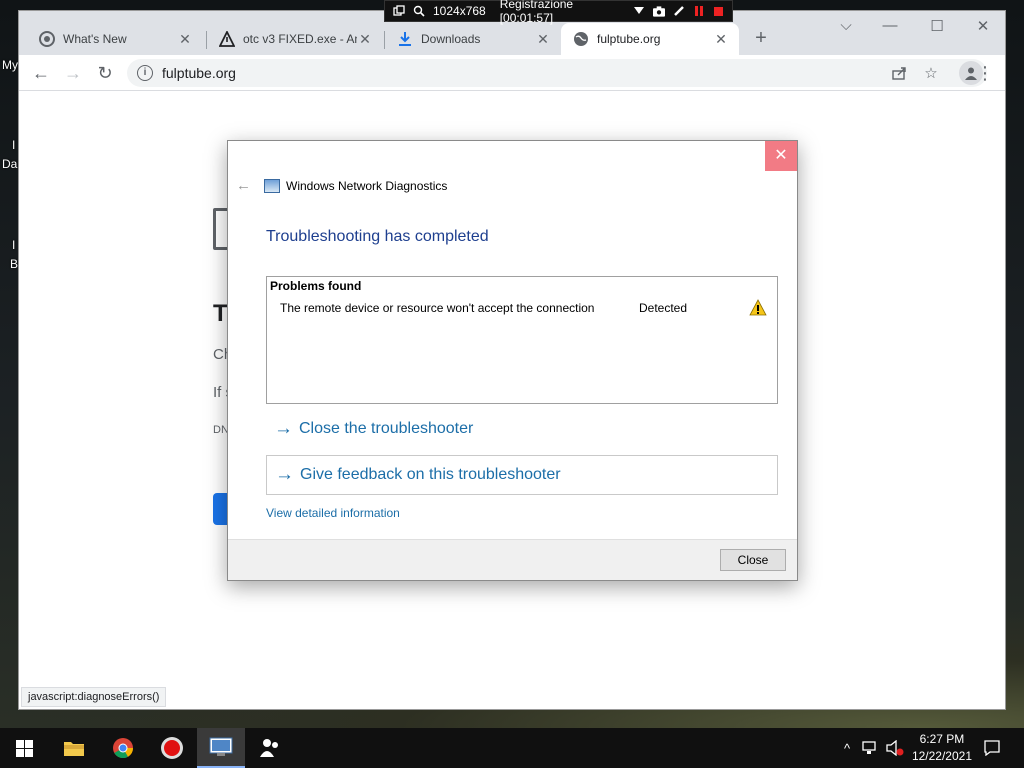 The width and height of the screenshot is (1024, 768). I want to click on people-taskbar-button, so click(270, 748).